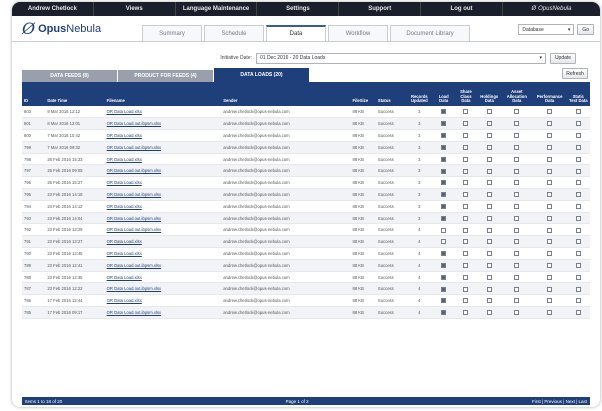 Image resolution: width=602 pixels, height=411 pixels. I want to click on refresh-button: Refresh, so click(575, 73).